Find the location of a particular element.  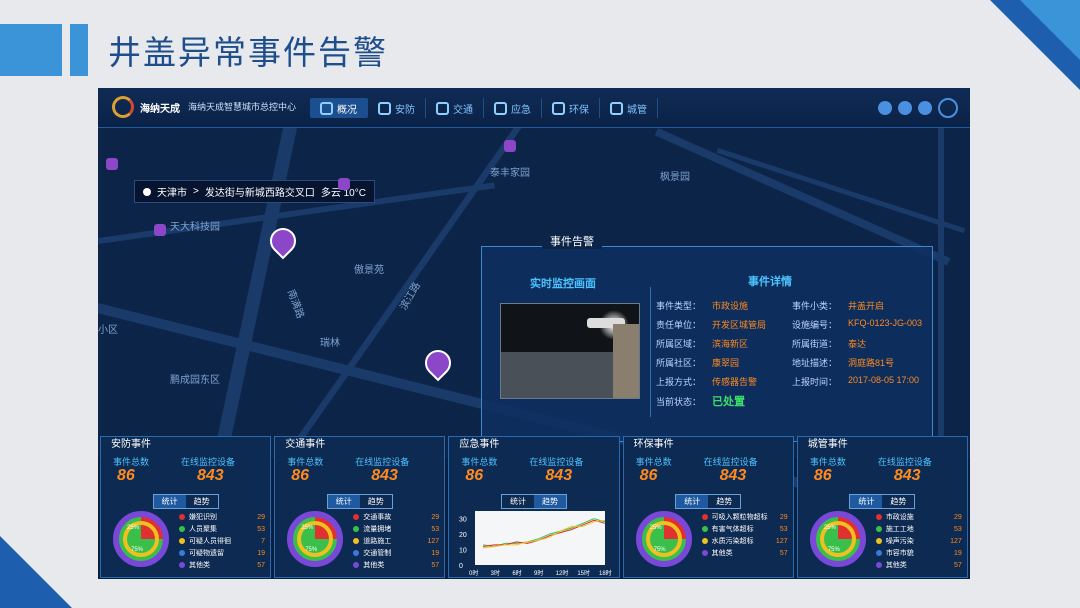

category-item: 人员聚集 53 is located at coordinates (222, 529).